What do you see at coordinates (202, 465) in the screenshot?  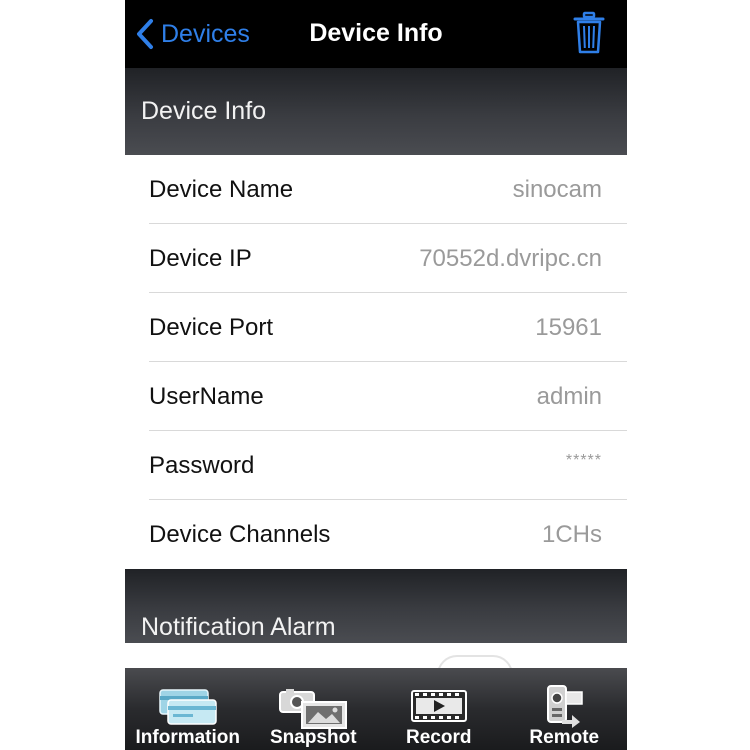 I see `row-label: Password` at bounding box center [202, 465].